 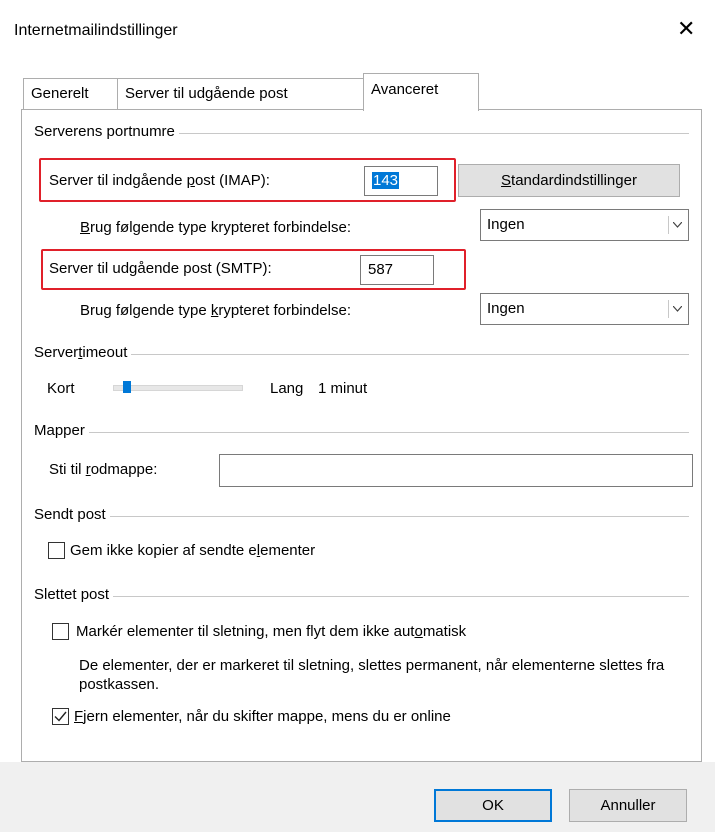 What do you see at coordinates (103, 469) in the screenshot?
I see `root-folder-label: Sti til rodmappe:` at bounding box center [103, 469].